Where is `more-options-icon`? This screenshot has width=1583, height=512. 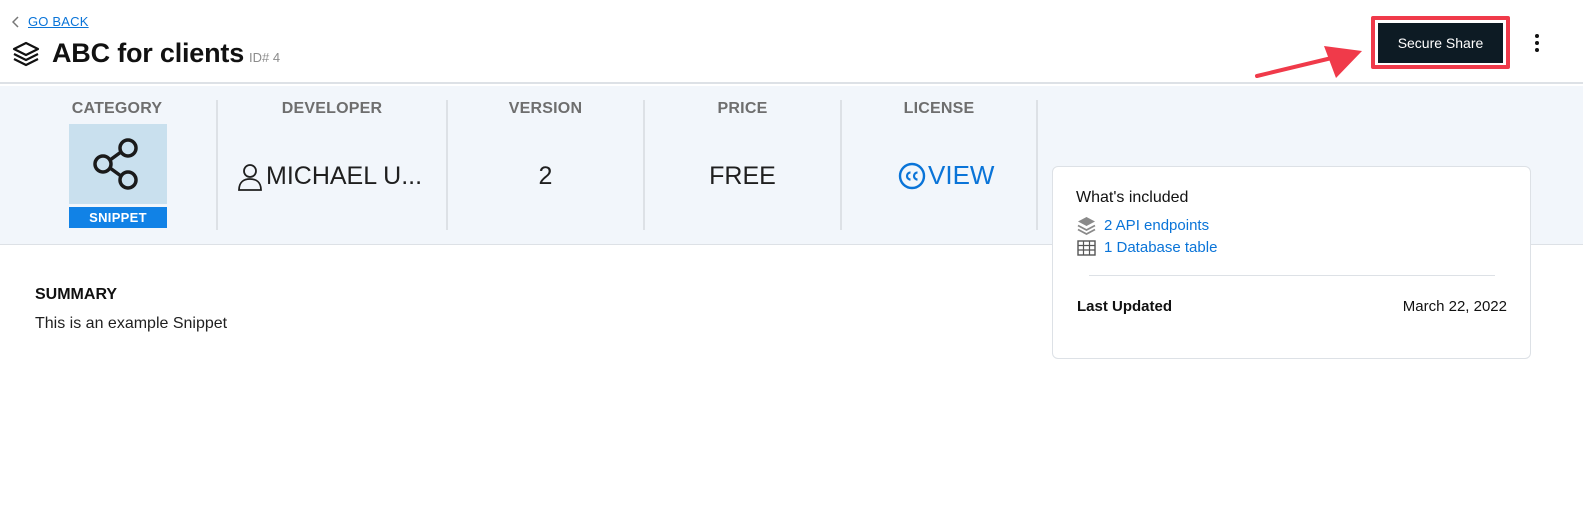 more-options-icon is located at coordinates (1537, 43).